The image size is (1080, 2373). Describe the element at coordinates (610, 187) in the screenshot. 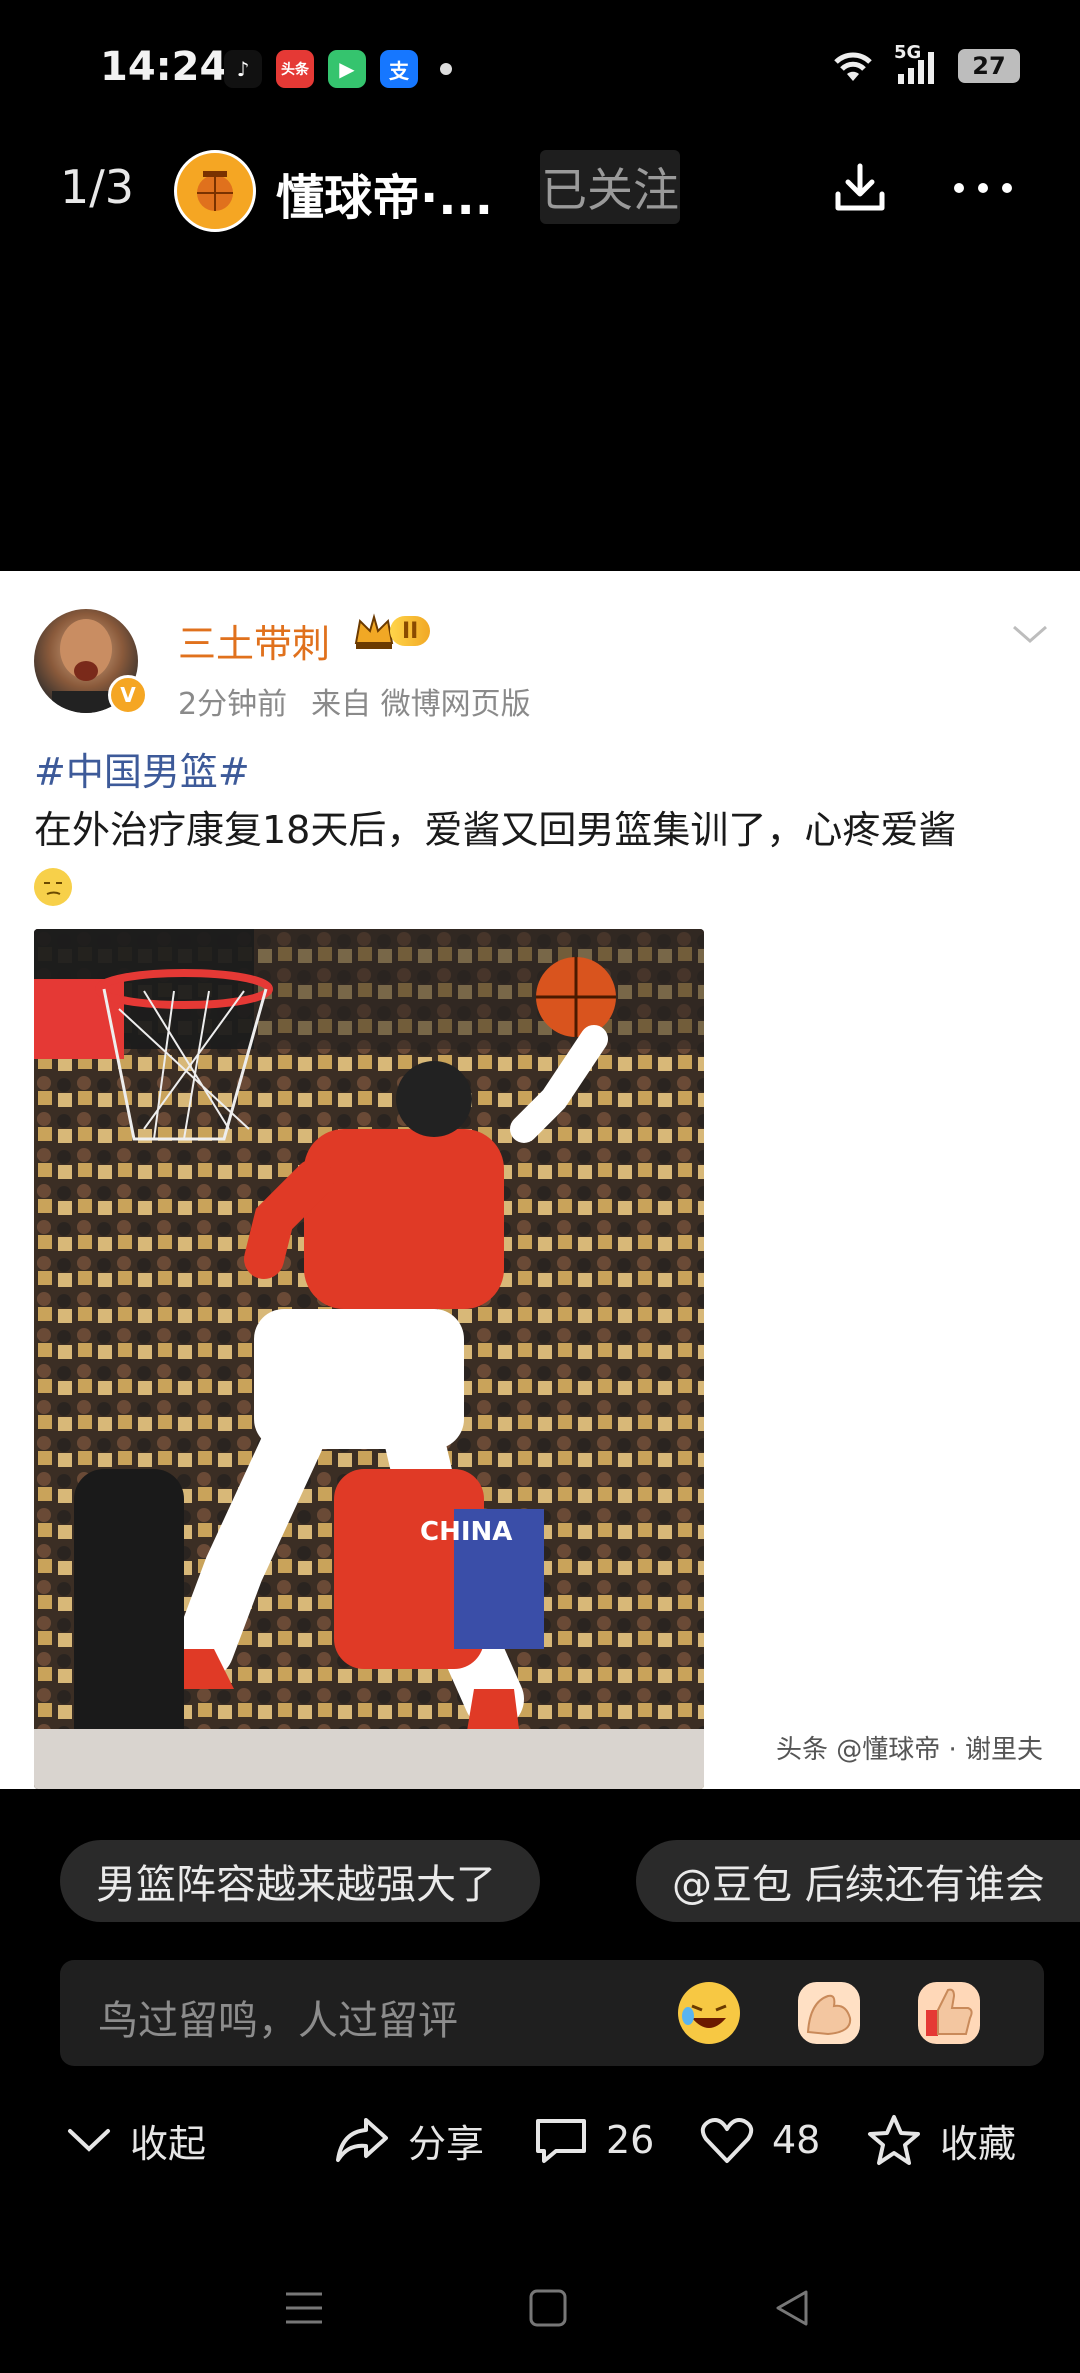

I see `follow-button: 已关注` at that location.